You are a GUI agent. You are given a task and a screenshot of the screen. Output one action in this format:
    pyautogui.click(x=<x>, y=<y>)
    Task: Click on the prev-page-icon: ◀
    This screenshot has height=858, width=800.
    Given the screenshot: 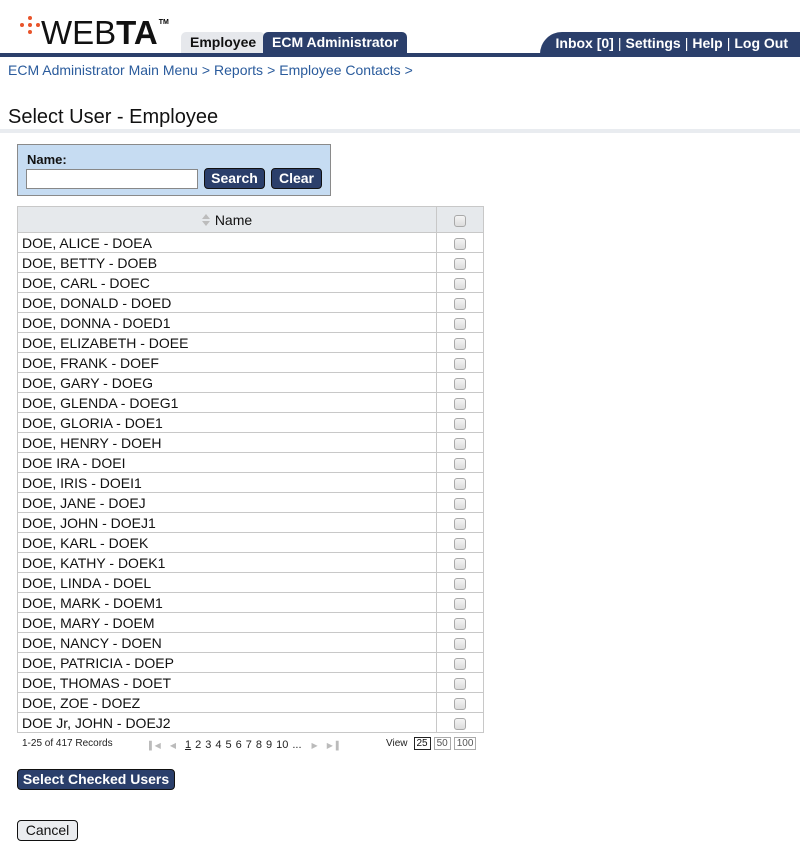 What is the action you would take?
    pyautogui.click(x=173, y=745)
    